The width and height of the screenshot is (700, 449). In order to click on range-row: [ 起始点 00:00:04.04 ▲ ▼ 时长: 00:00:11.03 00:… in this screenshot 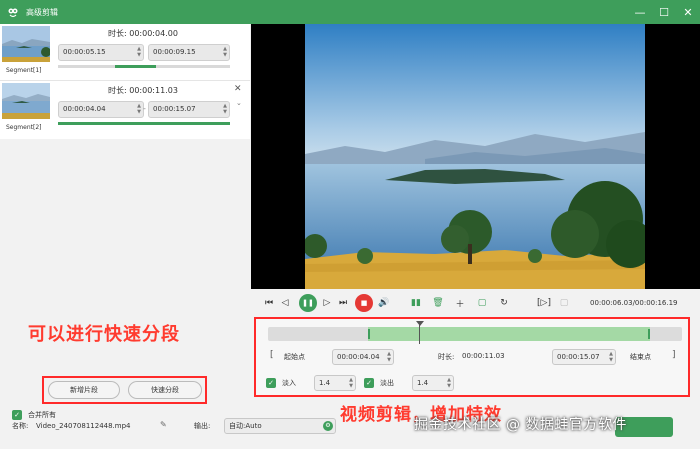, I will do `click(474, 357)`.